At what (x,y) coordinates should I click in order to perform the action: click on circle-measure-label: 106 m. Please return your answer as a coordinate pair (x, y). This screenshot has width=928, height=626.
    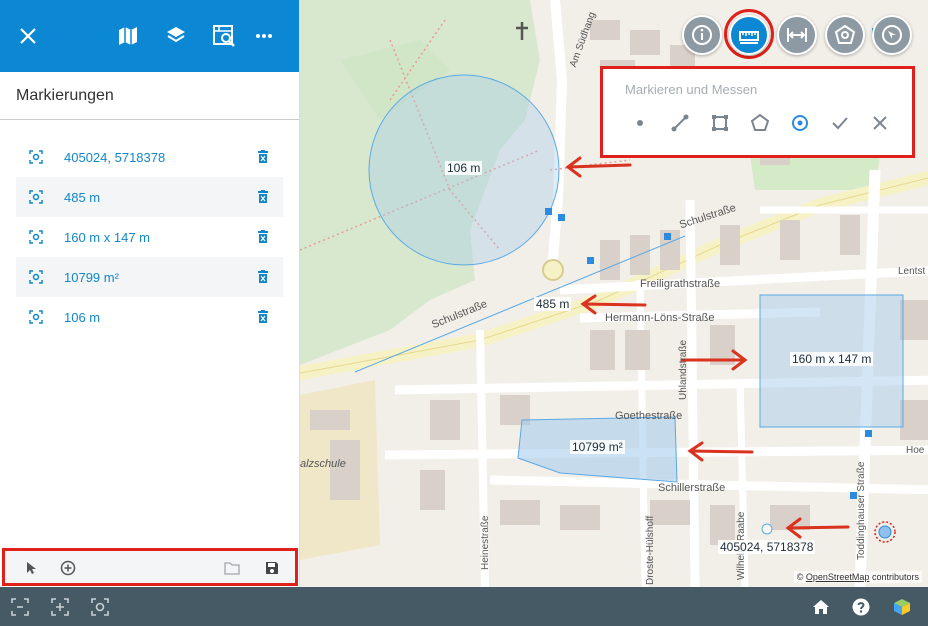
    Looking at the image, I should click on (464, 168).